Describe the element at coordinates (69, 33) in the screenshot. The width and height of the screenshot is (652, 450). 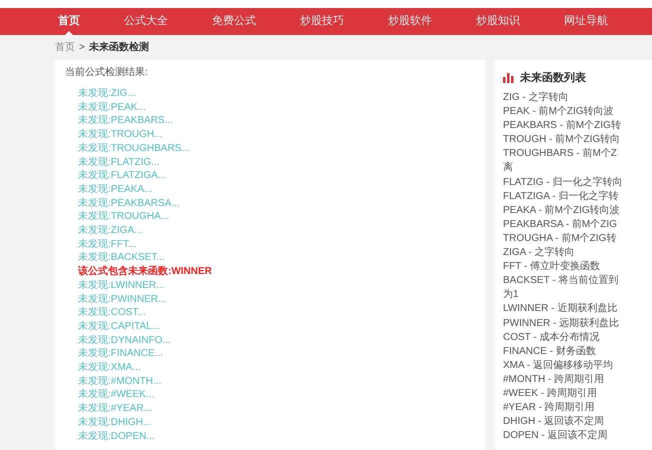
I see `active-indicator-icon` at that location.